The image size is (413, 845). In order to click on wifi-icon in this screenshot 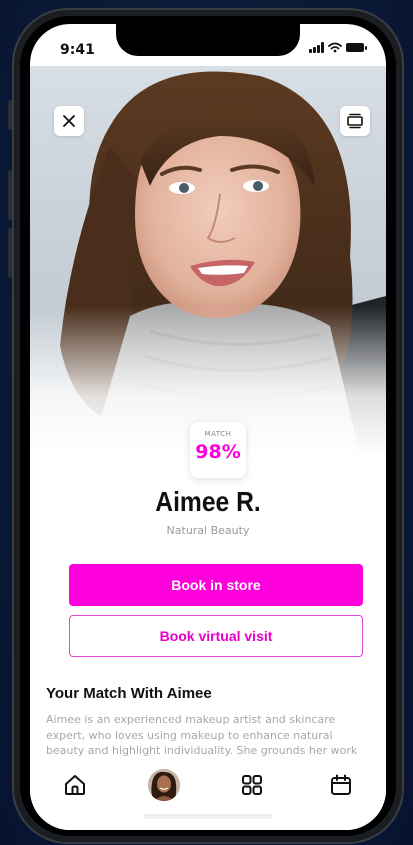, I will do `click(335, 47)`.